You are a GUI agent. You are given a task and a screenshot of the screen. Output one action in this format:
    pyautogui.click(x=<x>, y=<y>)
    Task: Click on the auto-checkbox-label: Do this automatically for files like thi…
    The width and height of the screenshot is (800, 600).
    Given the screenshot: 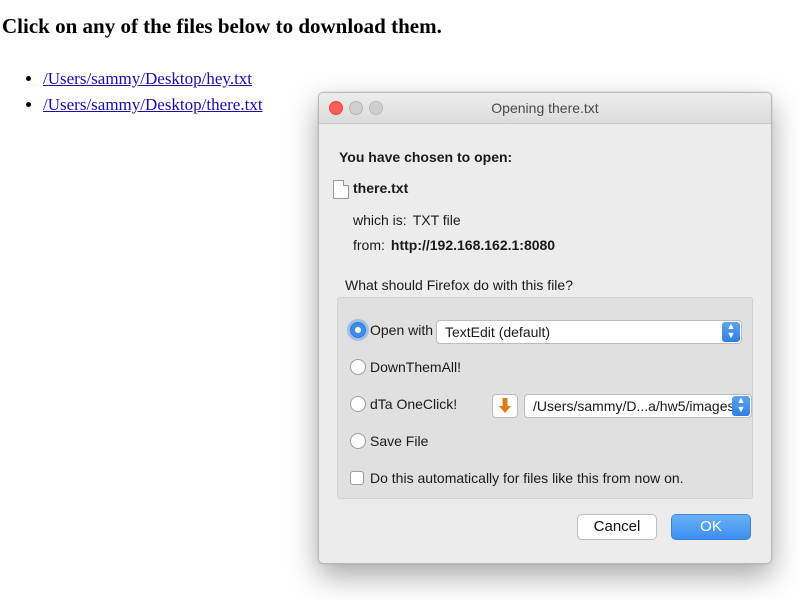 What is the action you would take?
    pyautogui.click(x=527, y=478)
    